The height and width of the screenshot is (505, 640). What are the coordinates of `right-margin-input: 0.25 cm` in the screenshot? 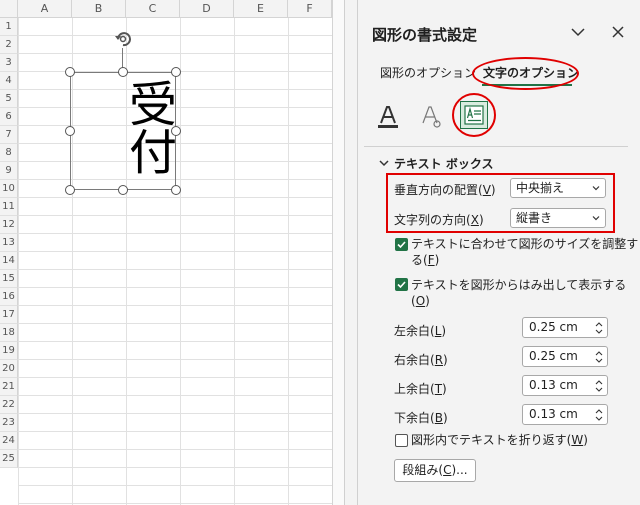 It's located at (565, 356).